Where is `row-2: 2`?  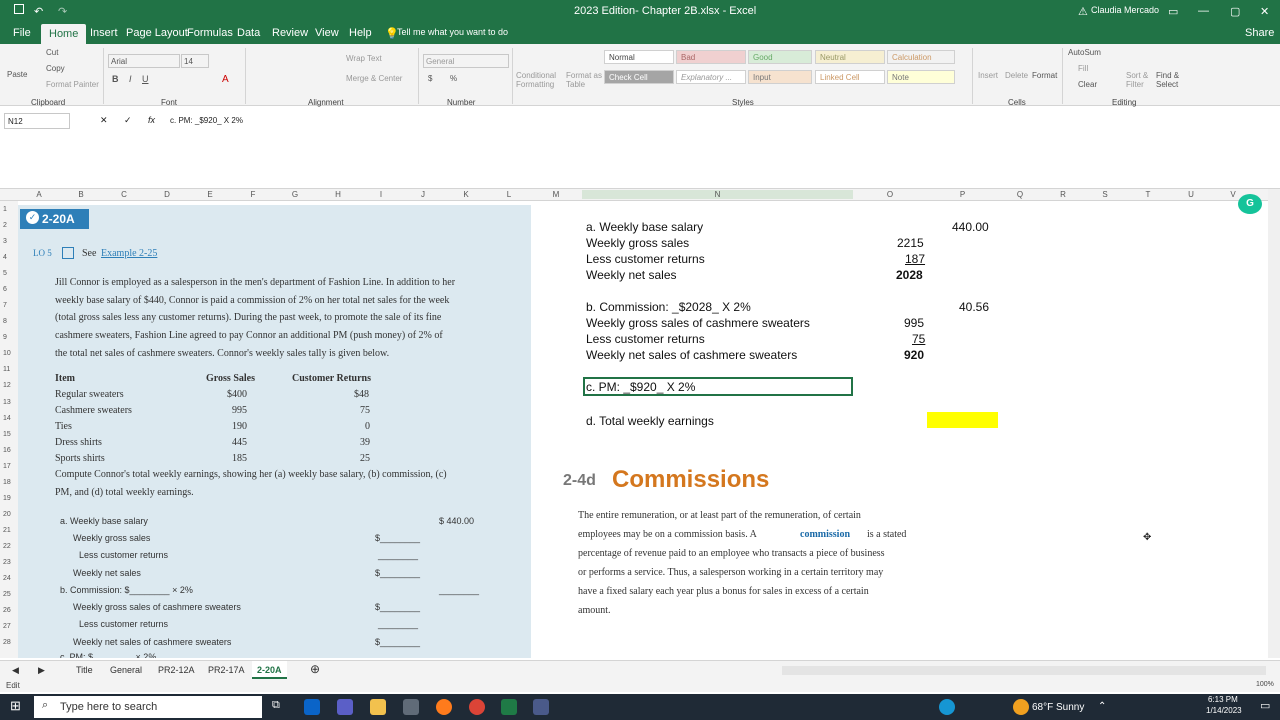
row-2: 2 is located at coordinates (5, 225).